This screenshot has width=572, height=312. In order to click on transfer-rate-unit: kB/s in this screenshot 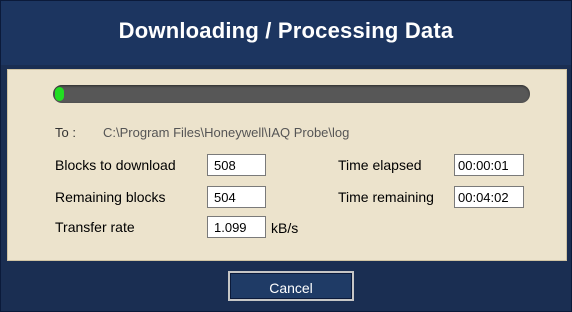, I will do `click(285, 228)`.